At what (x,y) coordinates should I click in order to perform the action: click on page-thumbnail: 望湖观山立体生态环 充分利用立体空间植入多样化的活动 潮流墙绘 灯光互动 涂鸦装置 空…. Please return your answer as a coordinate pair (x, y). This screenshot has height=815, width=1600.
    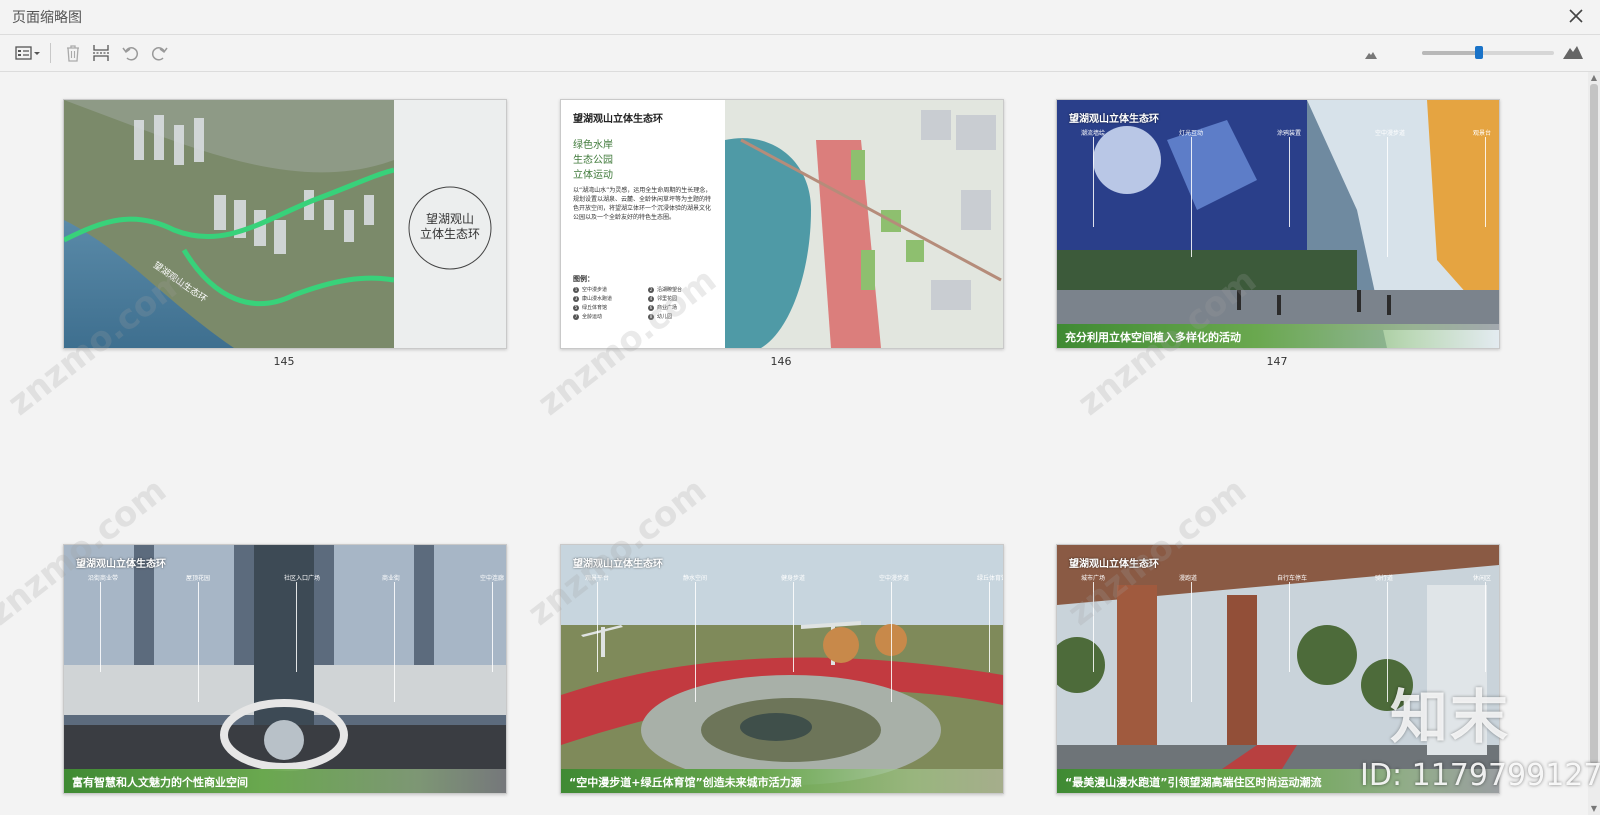
    Looking at the image, I should click on (1278, 234).